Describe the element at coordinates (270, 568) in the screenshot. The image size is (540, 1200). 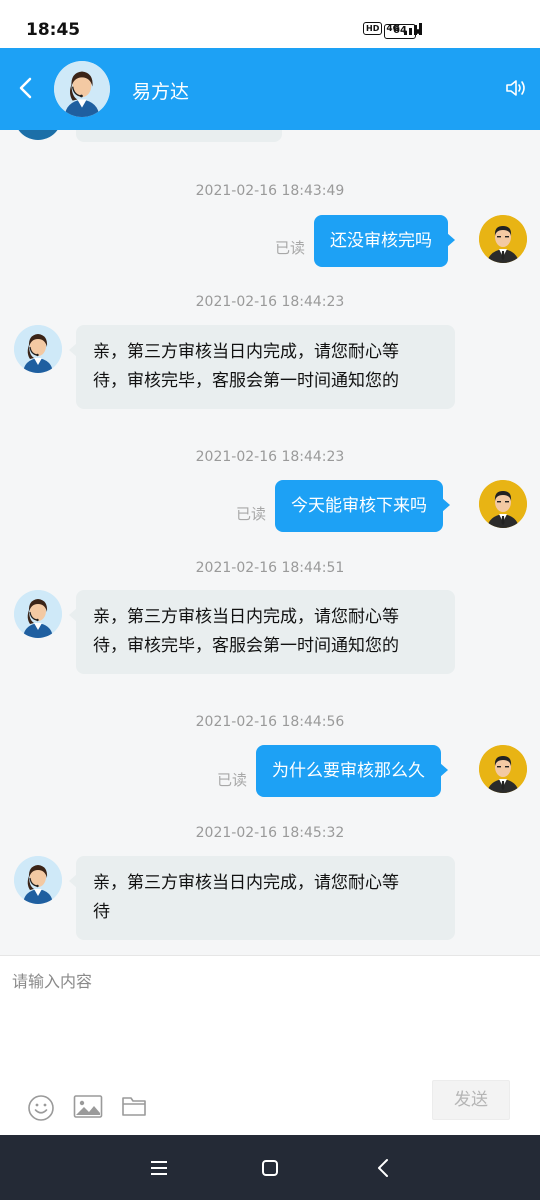
I see `message-timestamp: 2021-02-16 18:44:51` at that location.